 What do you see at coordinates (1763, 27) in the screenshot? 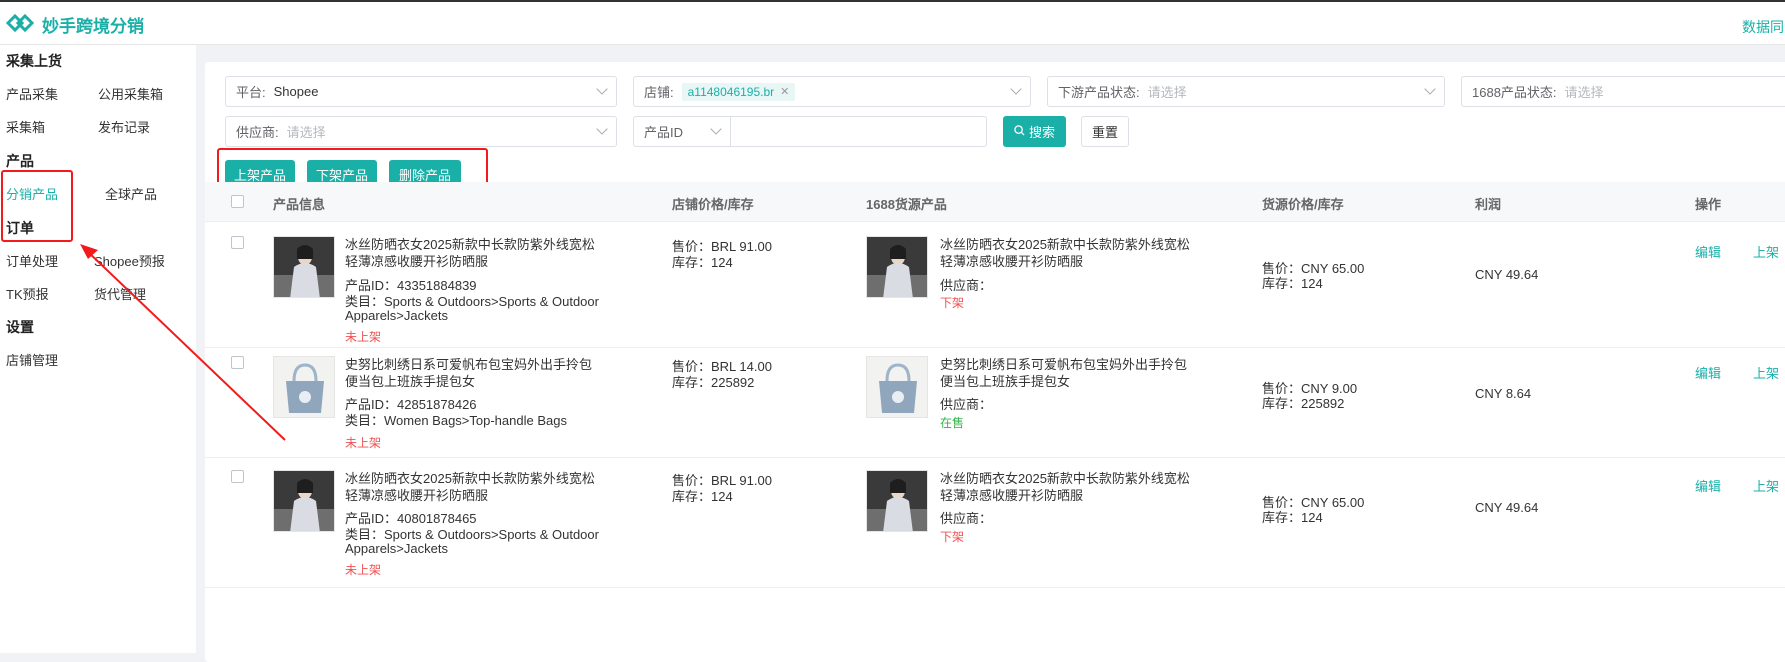
I see `data-sync-link: 数据同步` at bounding box center [1763, 27].